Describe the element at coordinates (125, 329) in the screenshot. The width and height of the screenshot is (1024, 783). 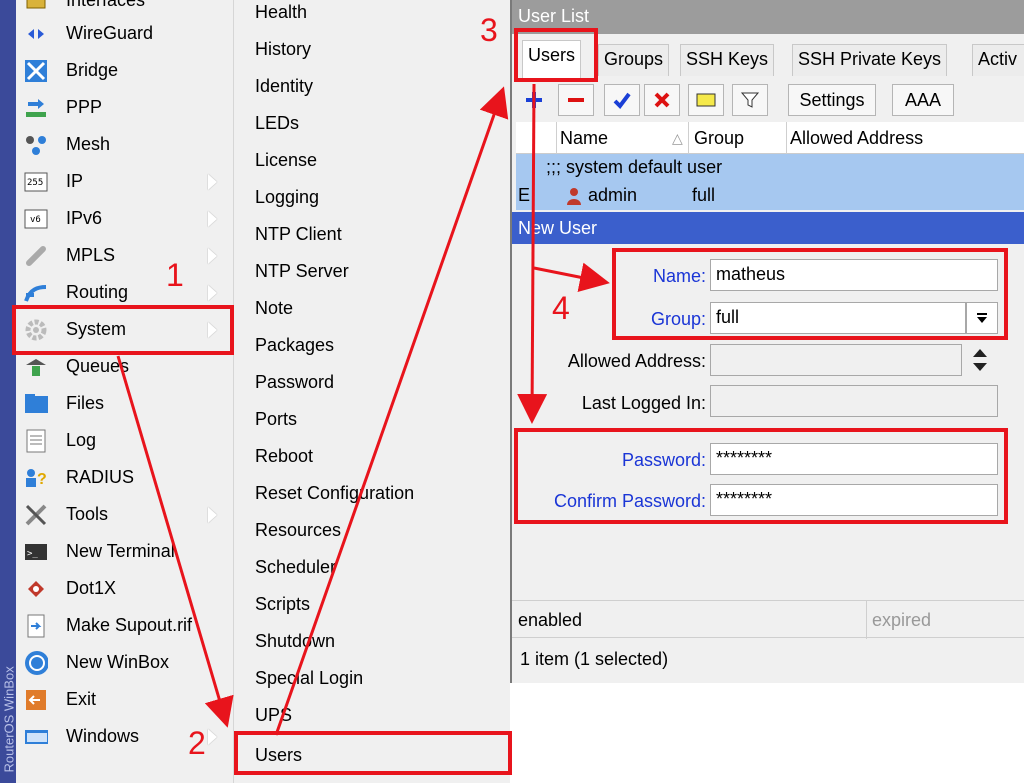
I see `menu-item-system: System` at that location.